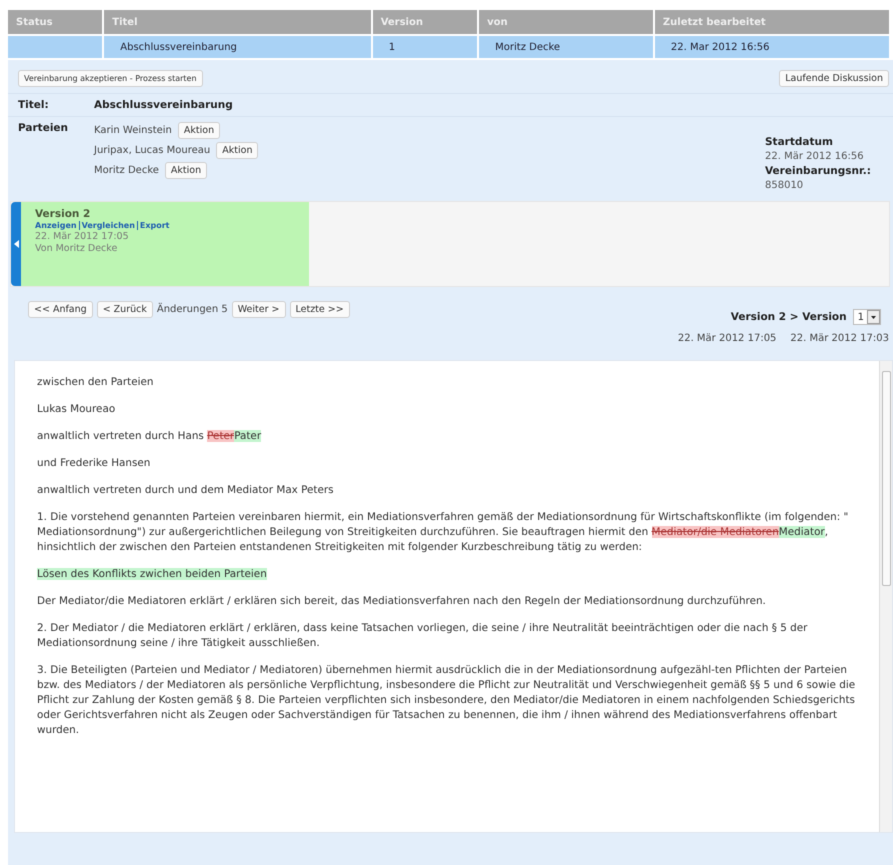  Describe the element at coordinates (34, 105) in the screenshot. I see `title-label: Titel:` at that location.